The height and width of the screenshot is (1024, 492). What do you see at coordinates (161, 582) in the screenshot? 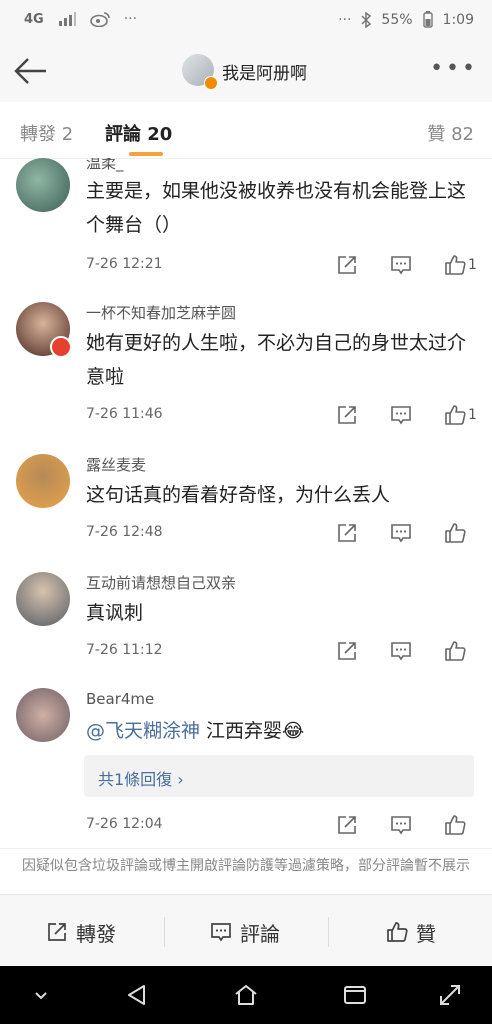
I see `commenter-name: 互动前请想想自己双亲` at bounding box center [161, 582].